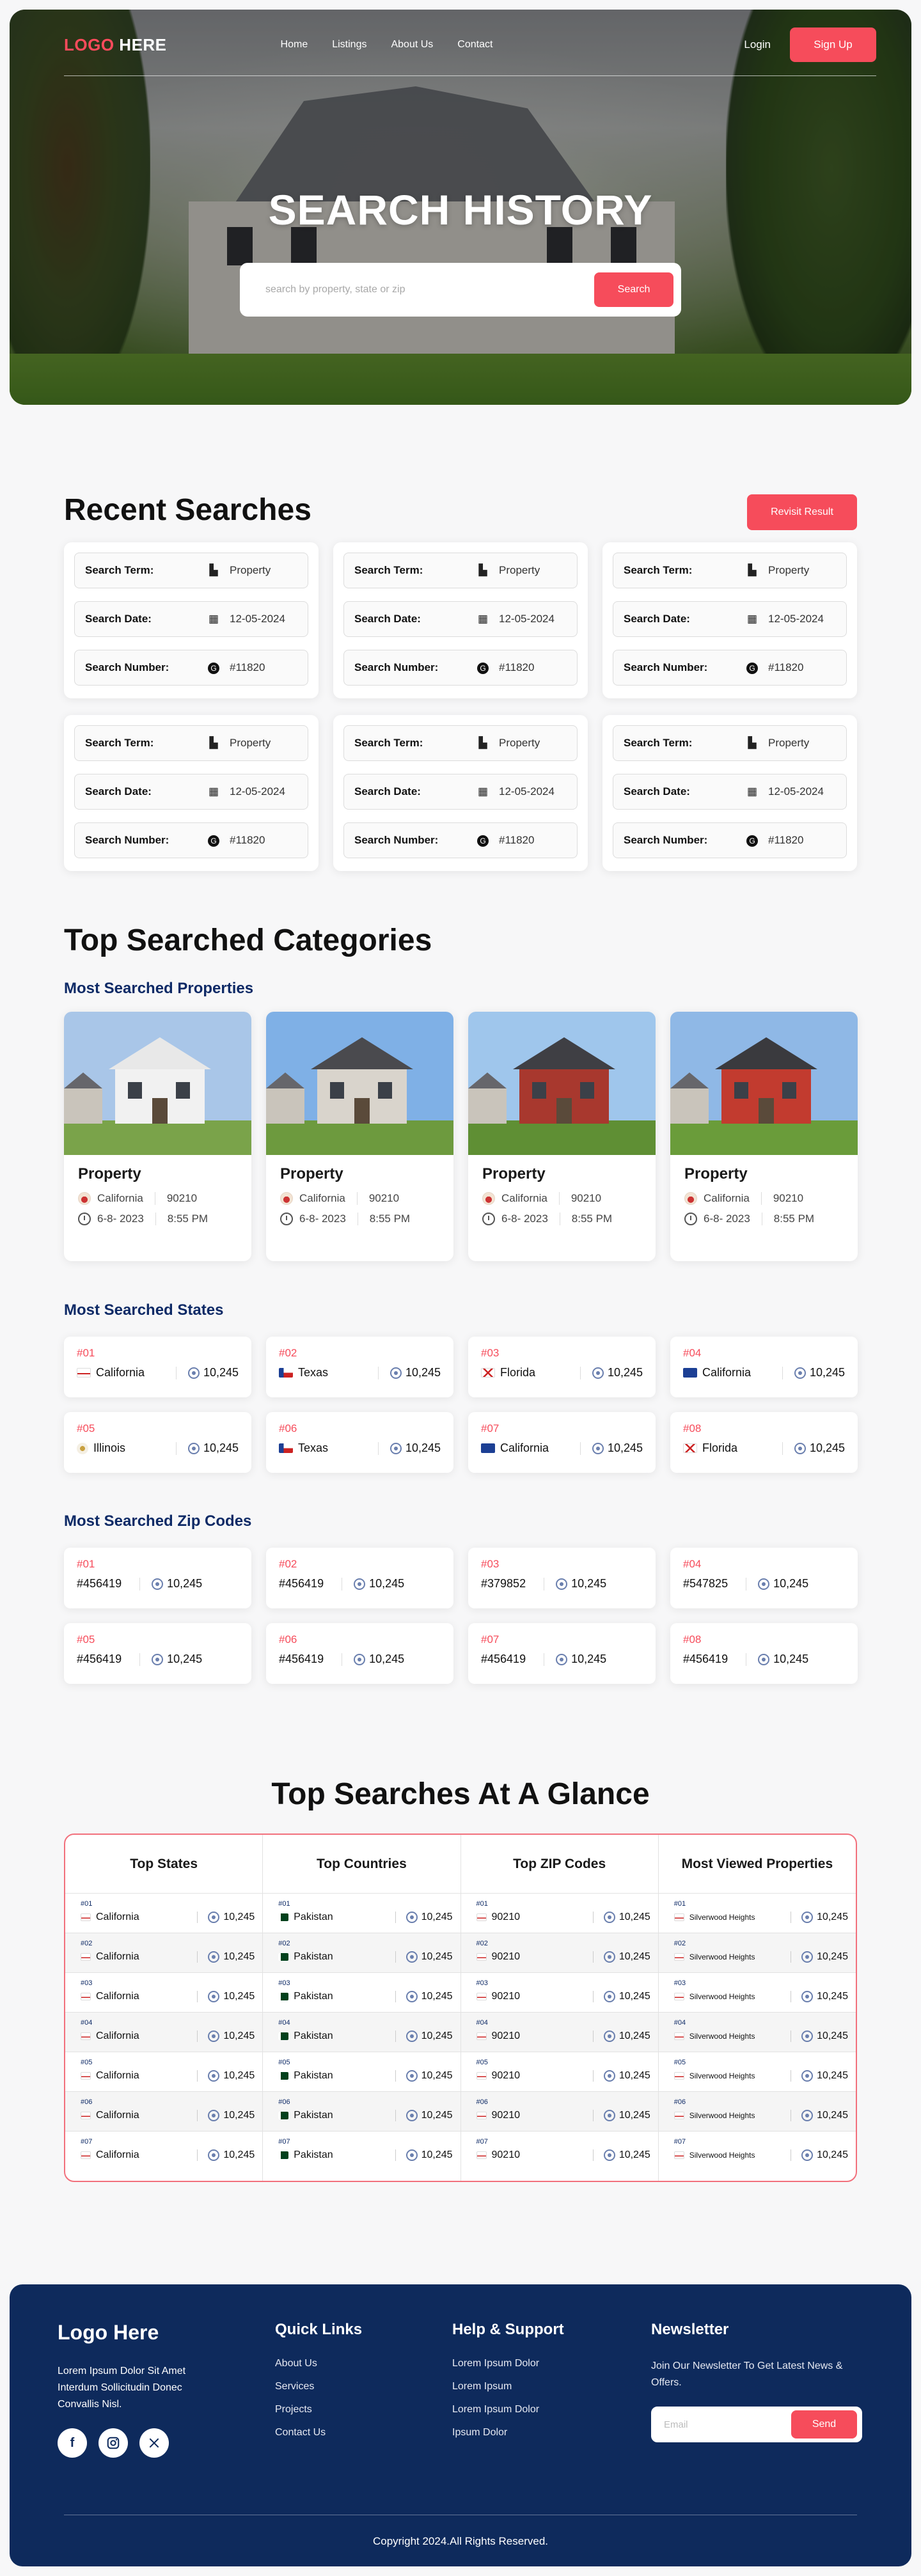  What do you see at coordinates (365, 2036) in the screenshot?
I see `glance-line: Pakistan 10,245` at bounding box center [365, 2036].